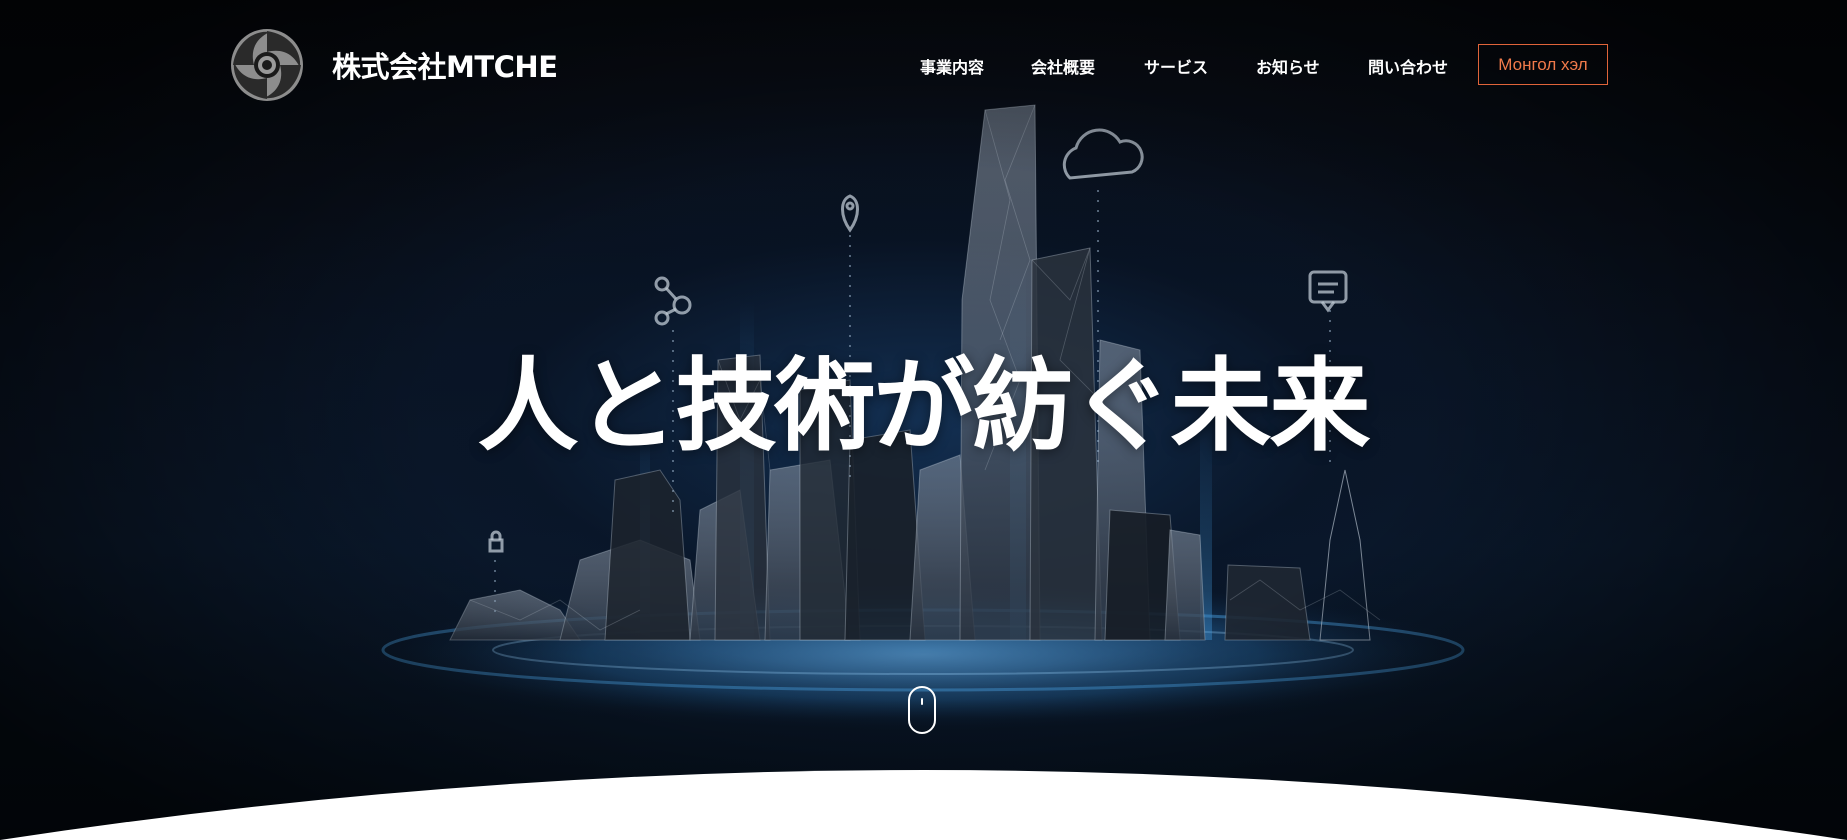 This screenshot has height=840, width=1847. What do you see at coordinates (952, 65) in the screenshot?
I see `nav-item-business: 事業内容` at bounding box center [952, 65].